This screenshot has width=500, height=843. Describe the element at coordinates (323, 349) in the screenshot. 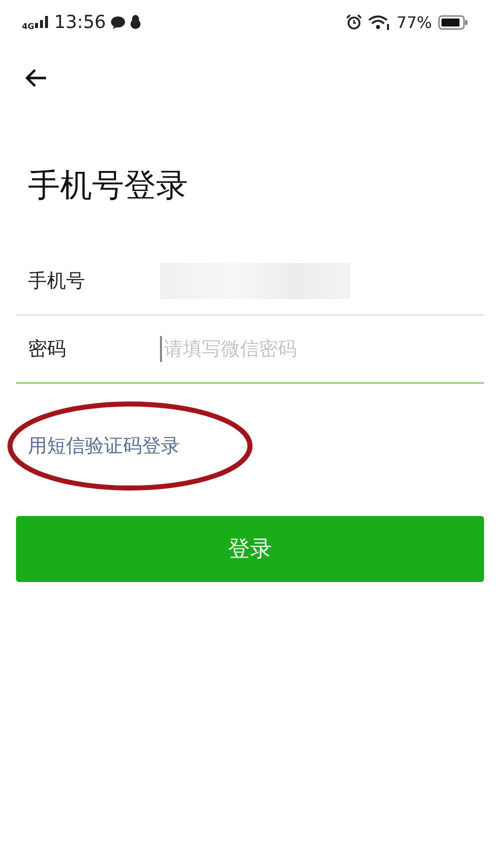

I see `password-field: 请填写微信密码` at that location.